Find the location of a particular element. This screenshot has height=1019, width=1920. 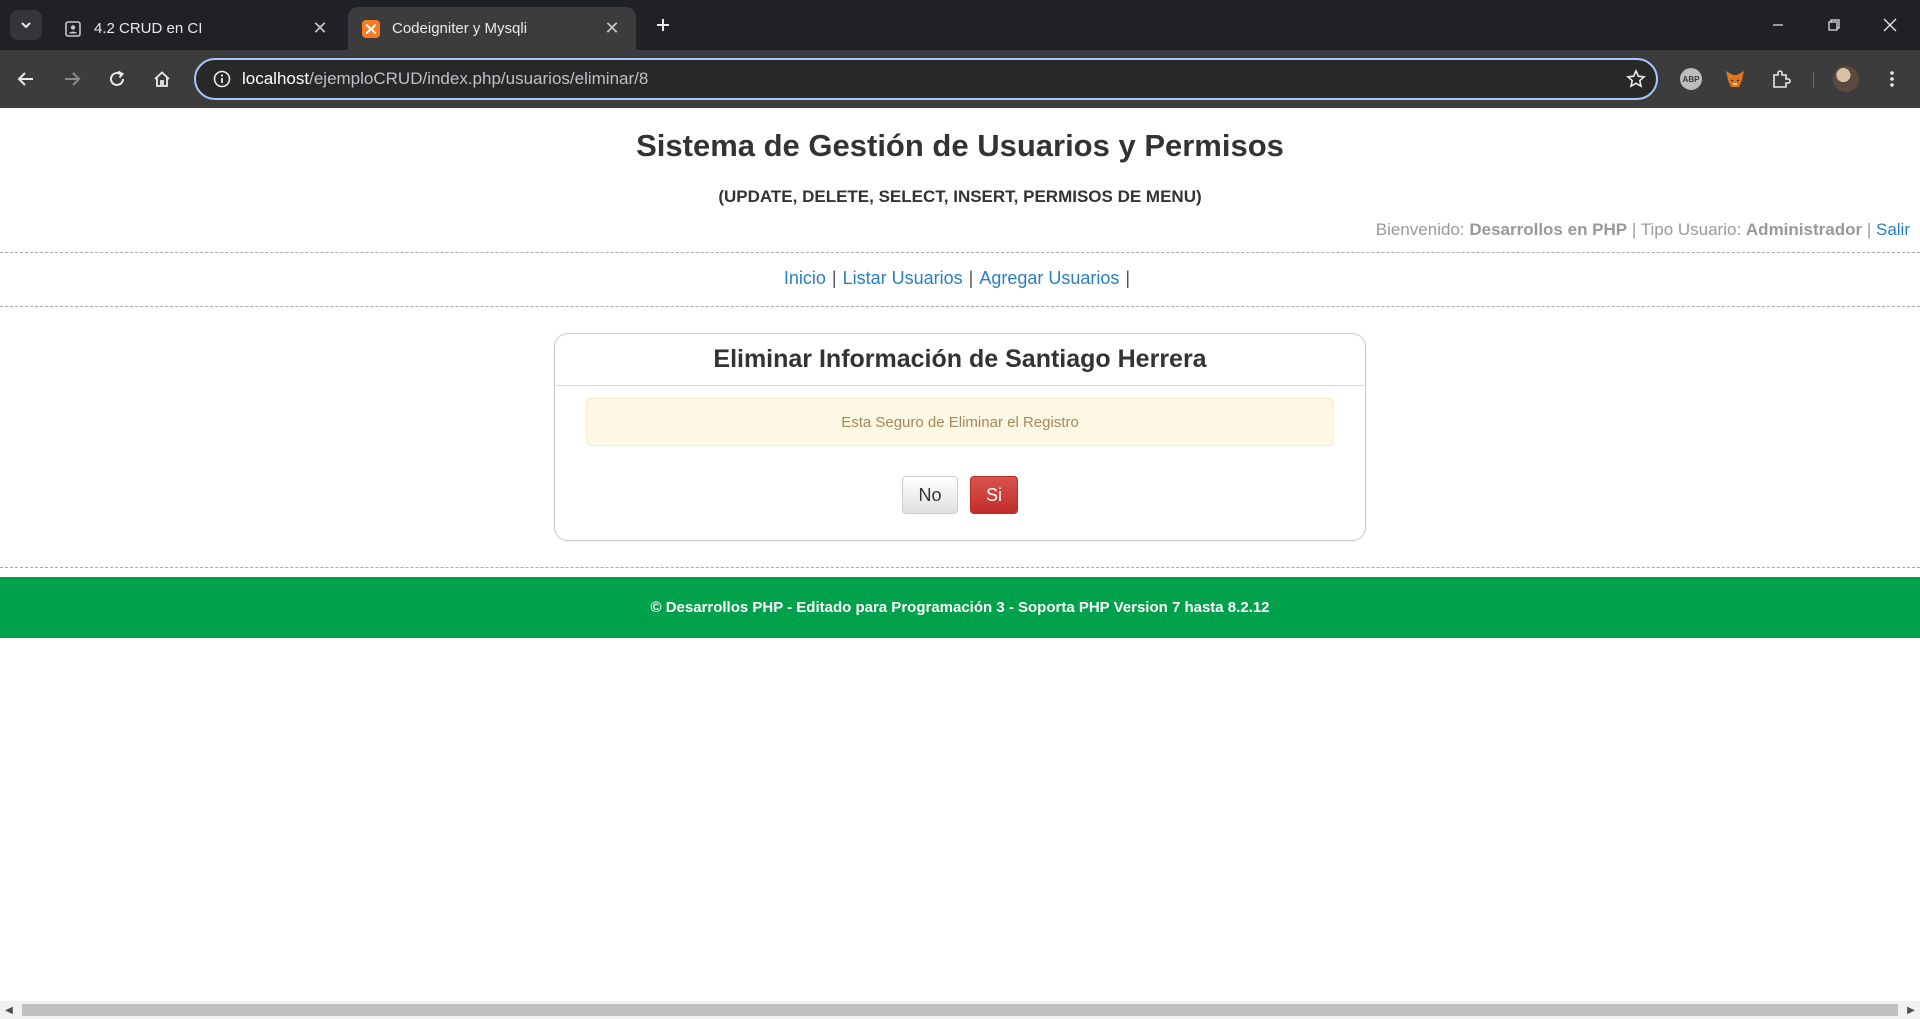

tab-search-button is located at coordinates (26, 25).